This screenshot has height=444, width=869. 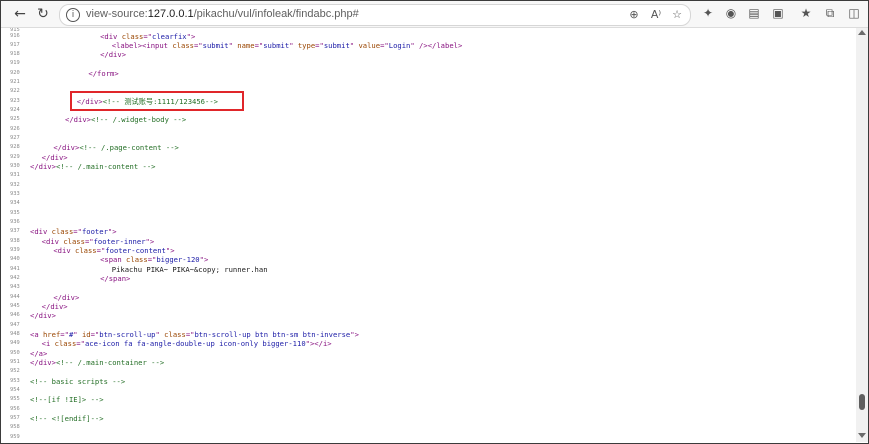 I want to click on code-token: <!-- basic scripts -->, so click(x=78, y=381).